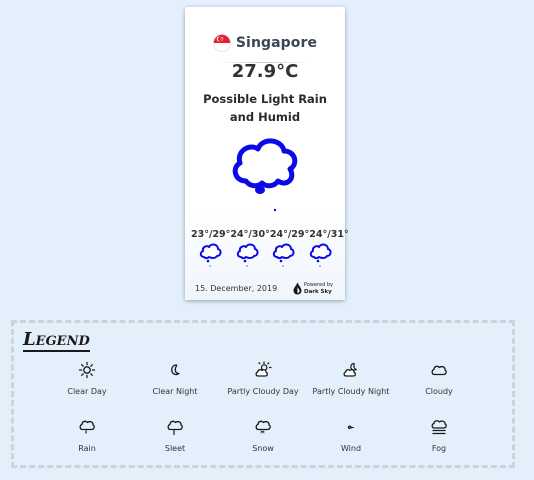  What do you see at coordinates (175, 370) in the screenshot?
I see `clear-night-icon` at bounding box center [175, 370].